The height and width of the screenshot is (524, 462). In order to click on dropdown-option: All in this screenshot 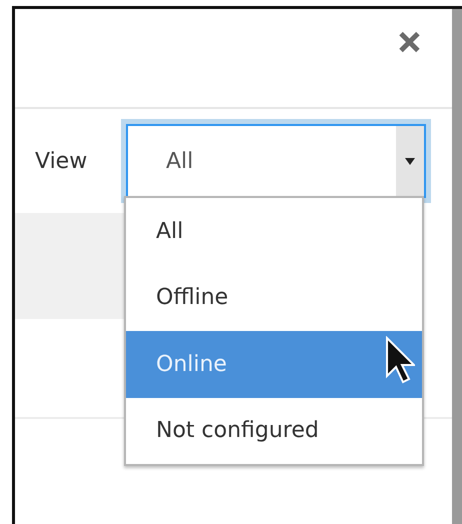, I will do `click(274, 231)`.